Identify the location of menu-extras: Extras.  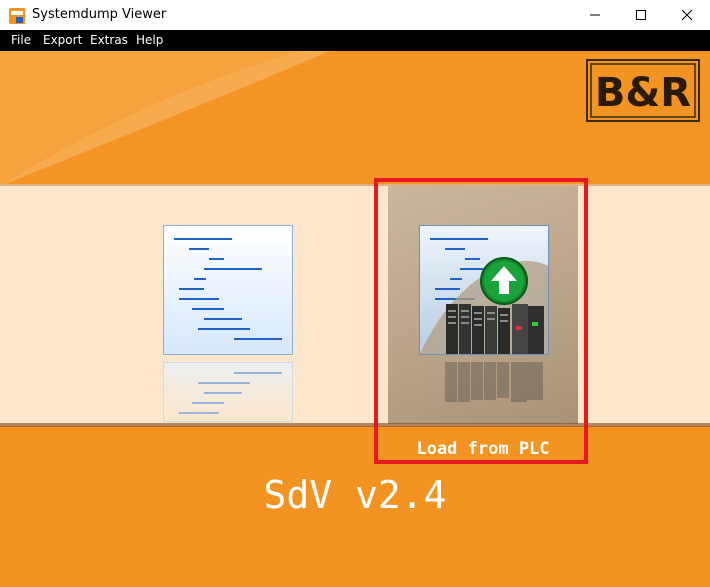
(109, 40).